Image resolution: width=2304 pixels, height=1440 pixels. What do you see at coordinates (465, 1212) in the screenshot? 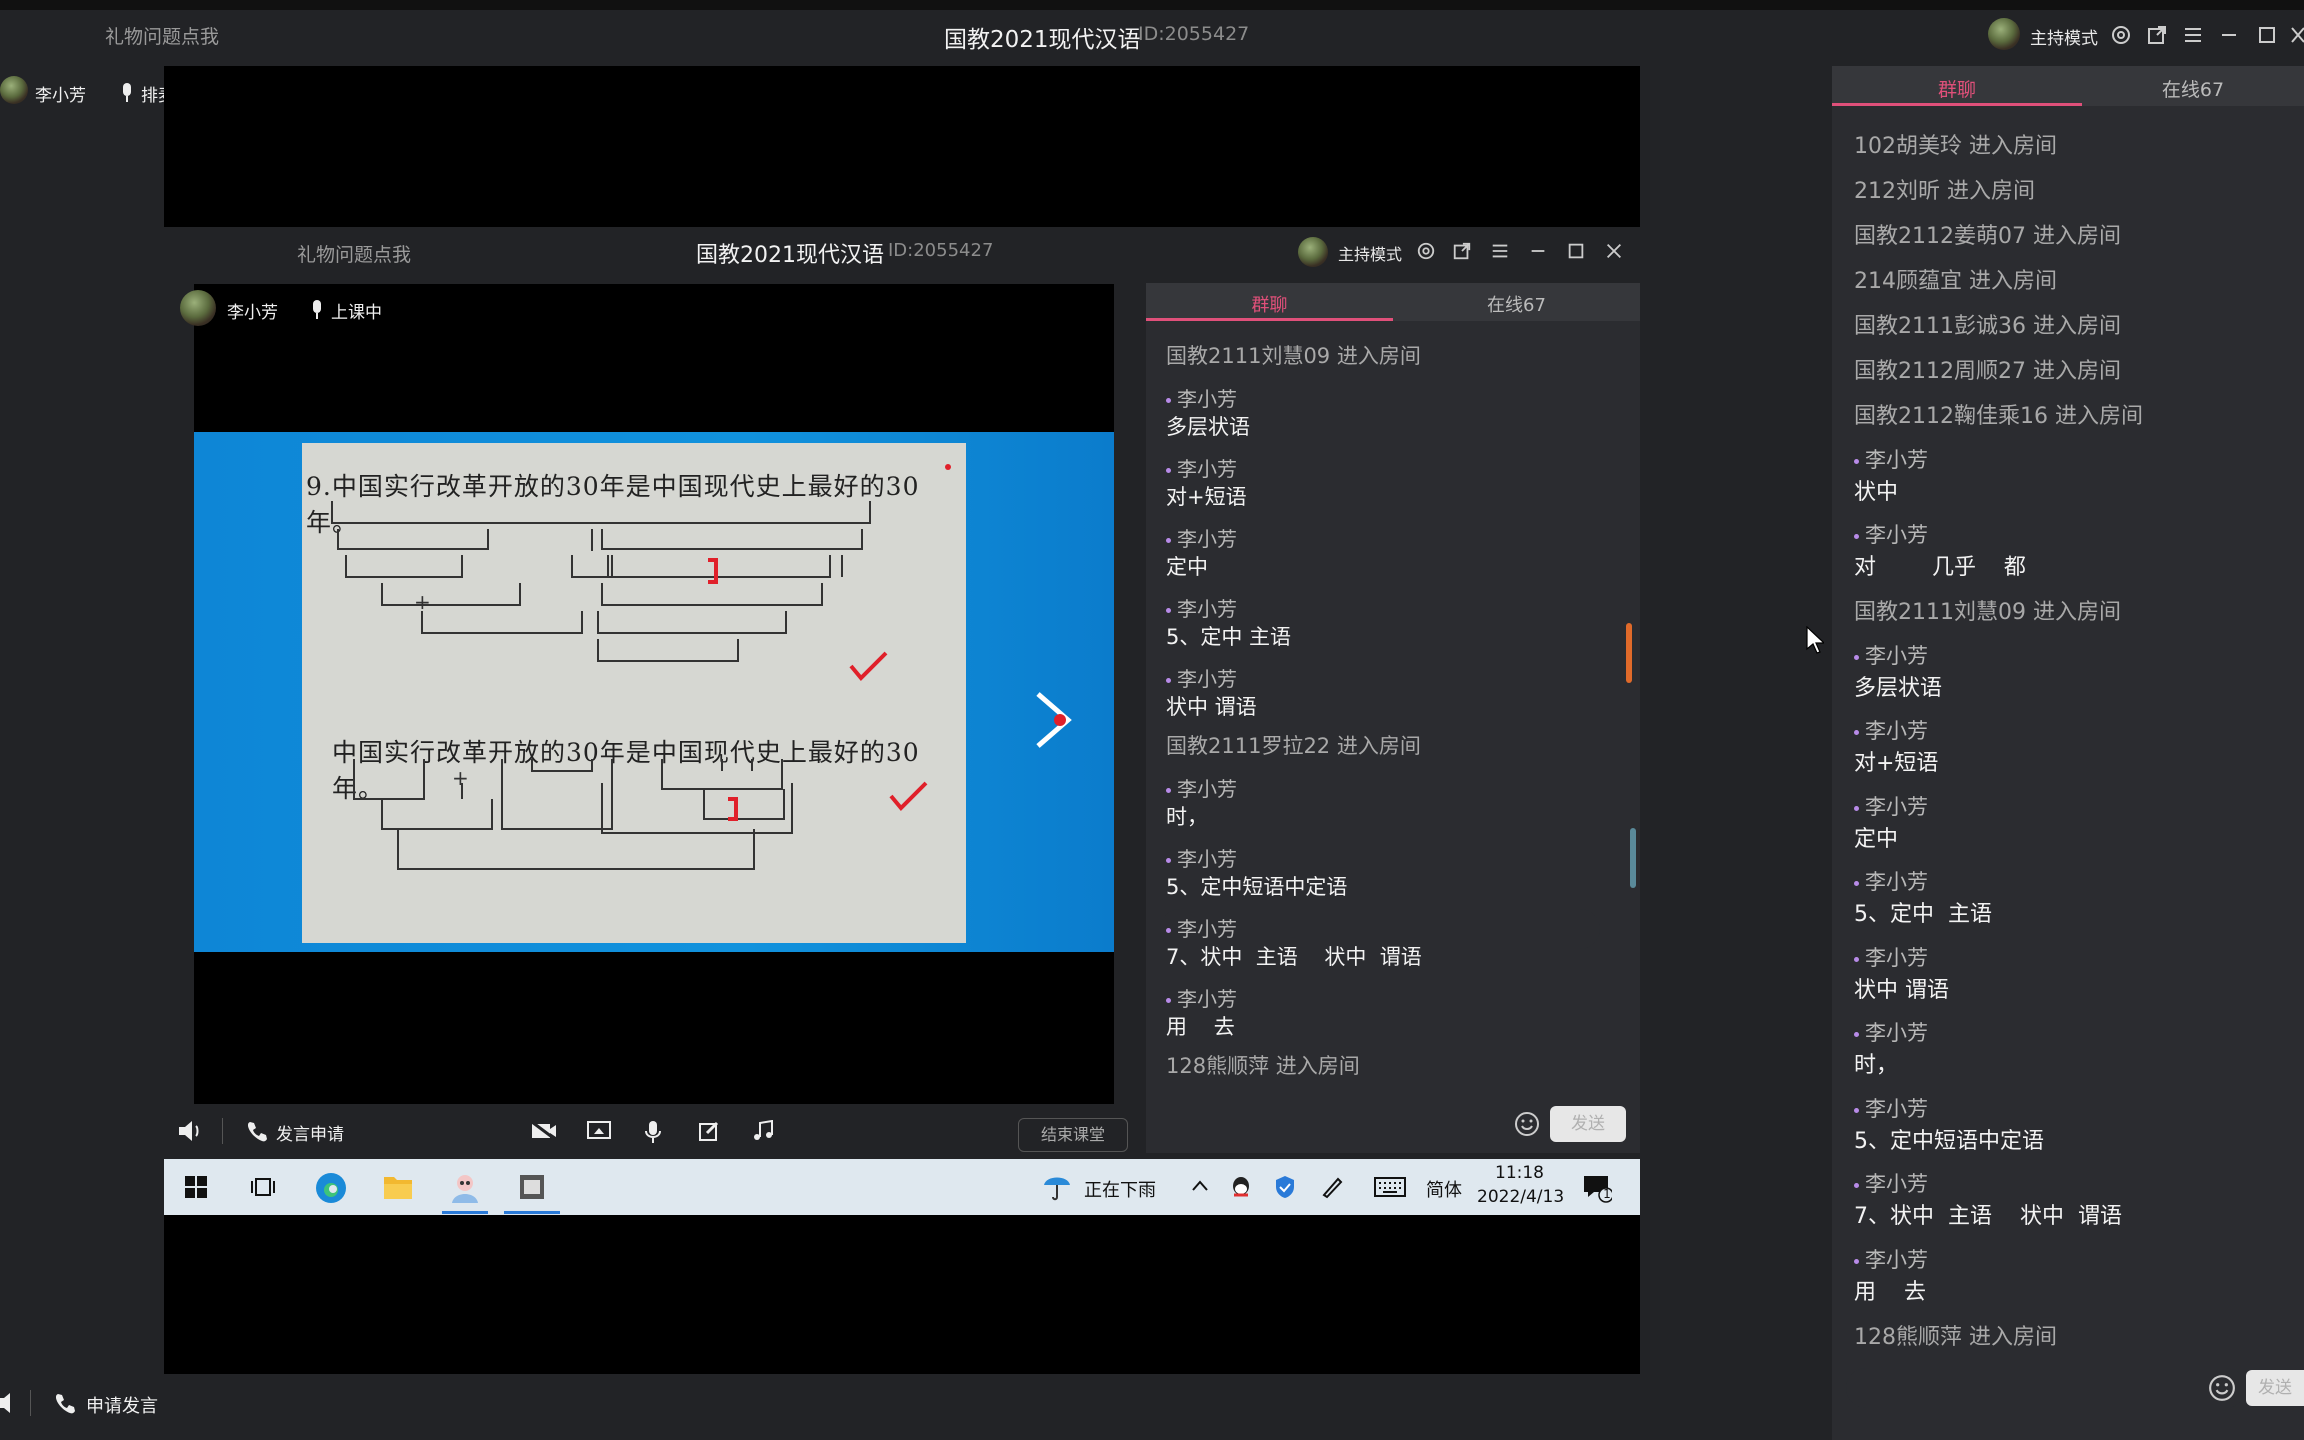
I see `active-app-indicator` at bounding box center [465, 1212].